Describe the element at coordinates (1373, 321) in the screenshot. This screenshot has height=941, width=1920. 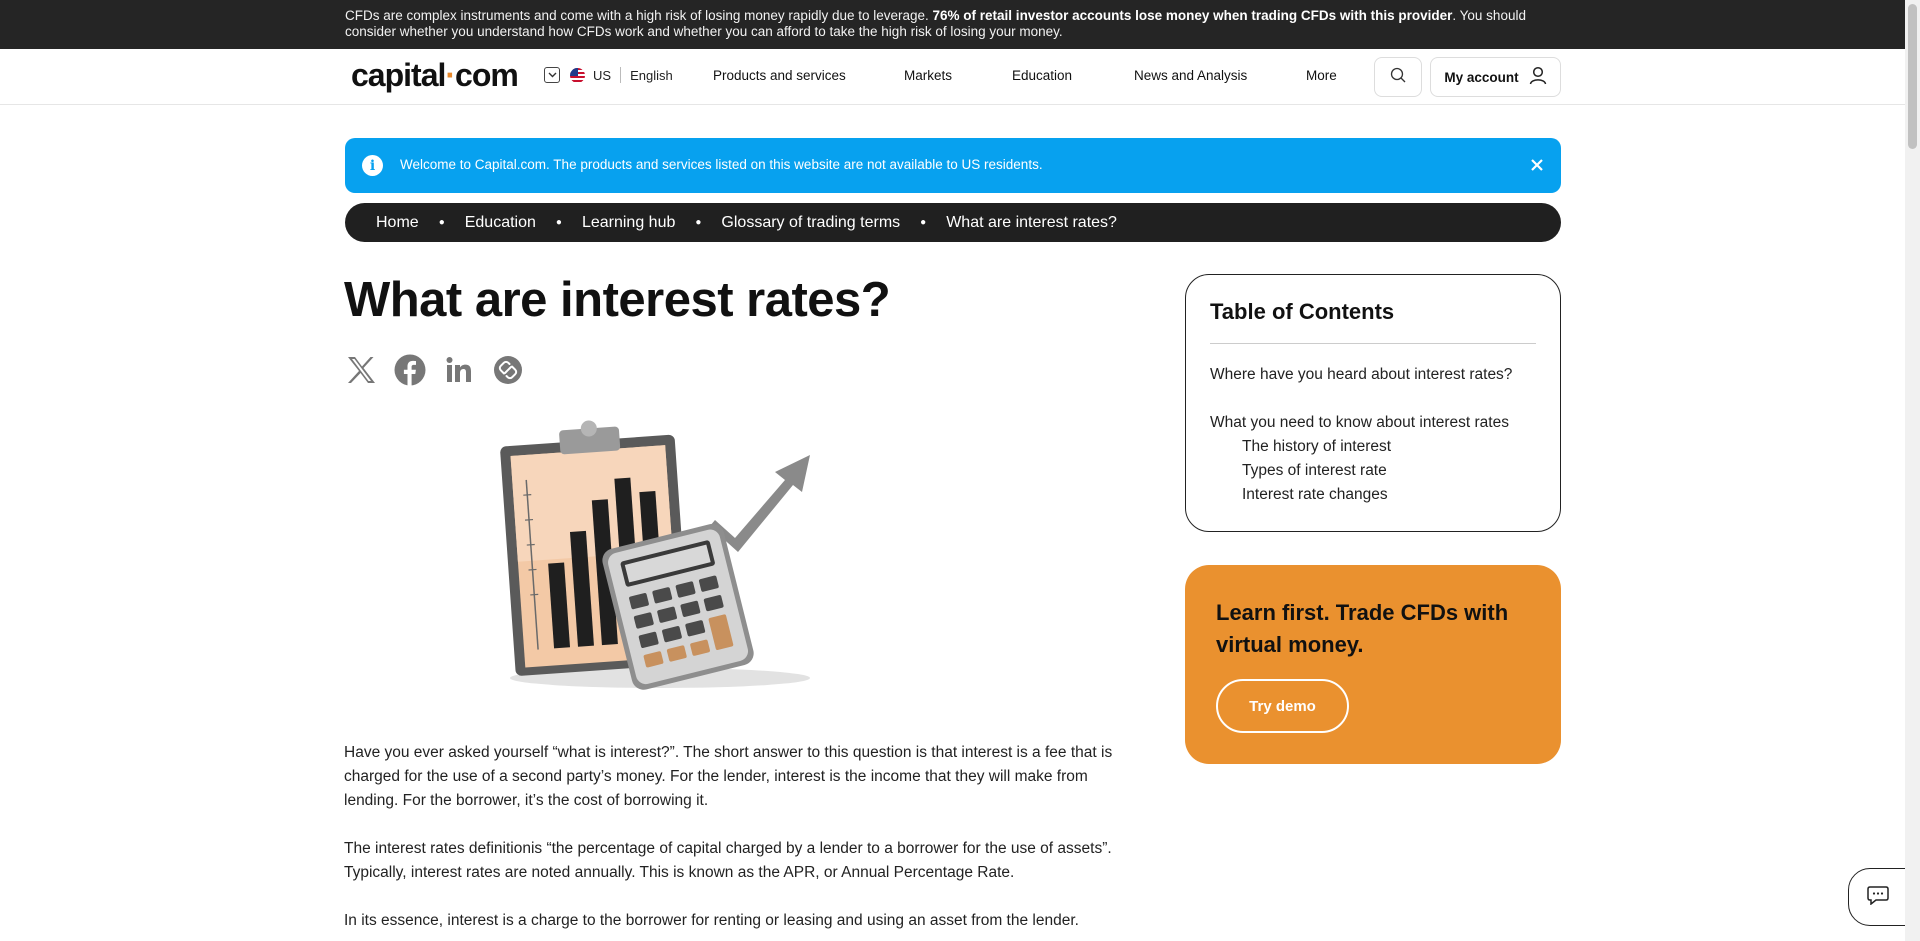
I see `toc-title: Table of Contents` at that location.